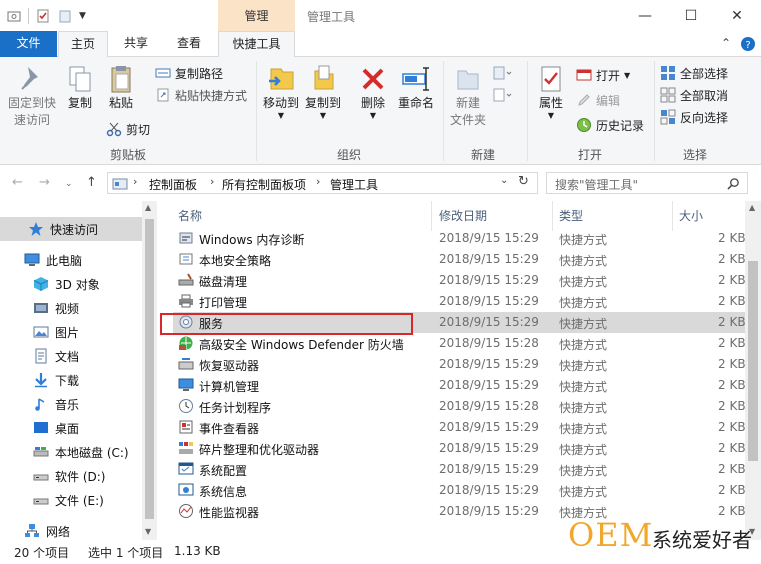  I want to click on column-header-size: 大小, so click(691, 215).